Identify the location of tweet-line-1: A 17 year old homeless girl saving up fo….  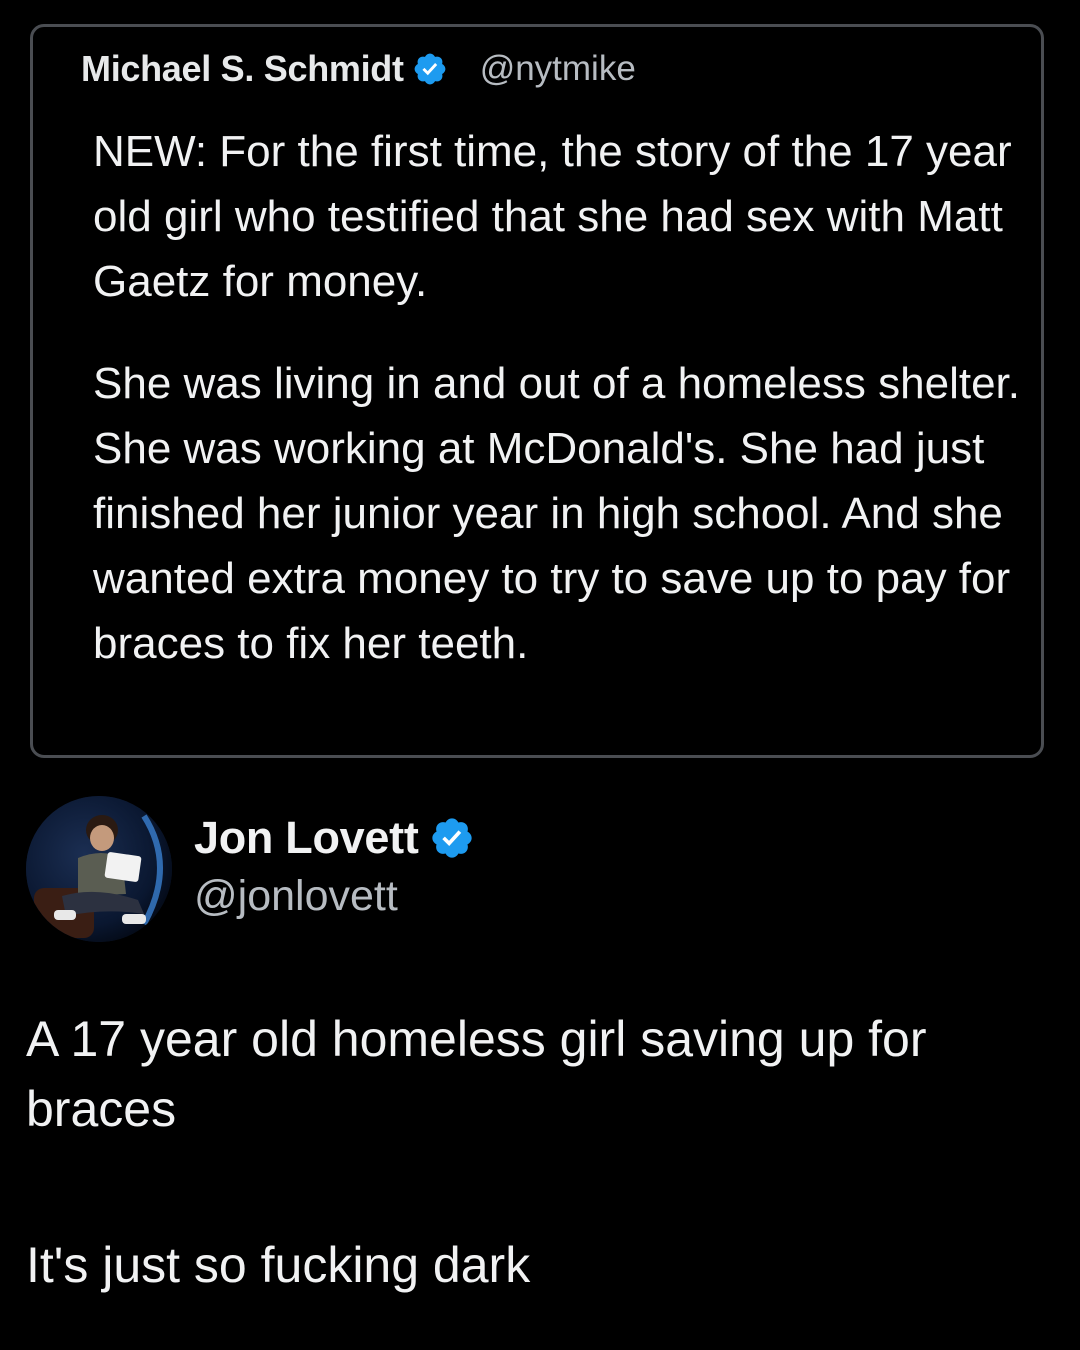
(476, 1074).